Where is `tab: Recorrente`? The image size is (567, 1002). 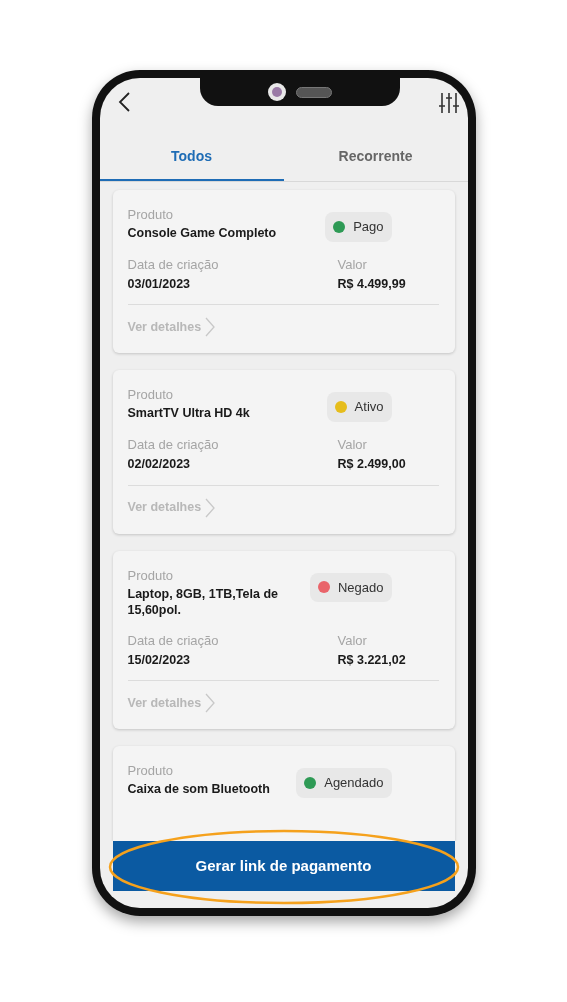 tab: Recorrente is located at coordinates (375, 155).